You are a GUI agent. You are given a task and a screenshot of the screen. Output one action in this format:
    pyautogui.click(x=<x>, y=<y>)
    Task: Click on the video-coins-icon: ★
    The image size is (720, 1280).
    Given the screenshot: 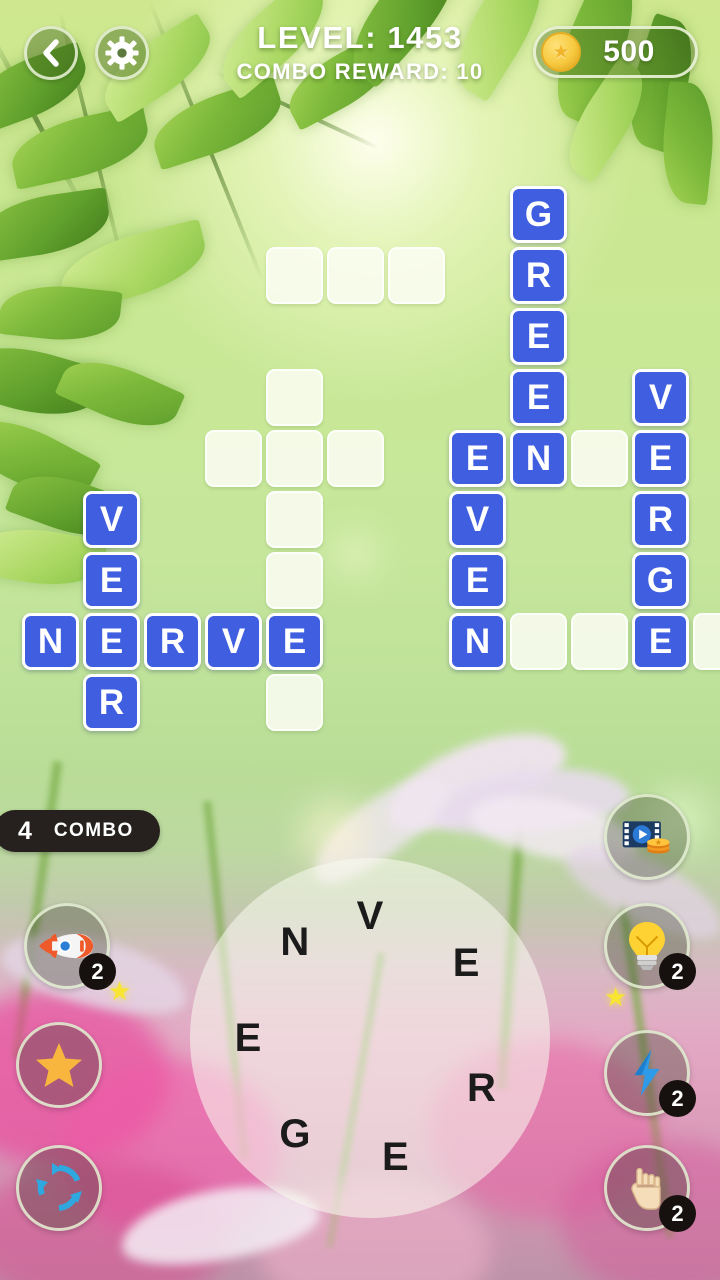 What is the action you would take?
    pyautogui.click(x=646, y=837)
    